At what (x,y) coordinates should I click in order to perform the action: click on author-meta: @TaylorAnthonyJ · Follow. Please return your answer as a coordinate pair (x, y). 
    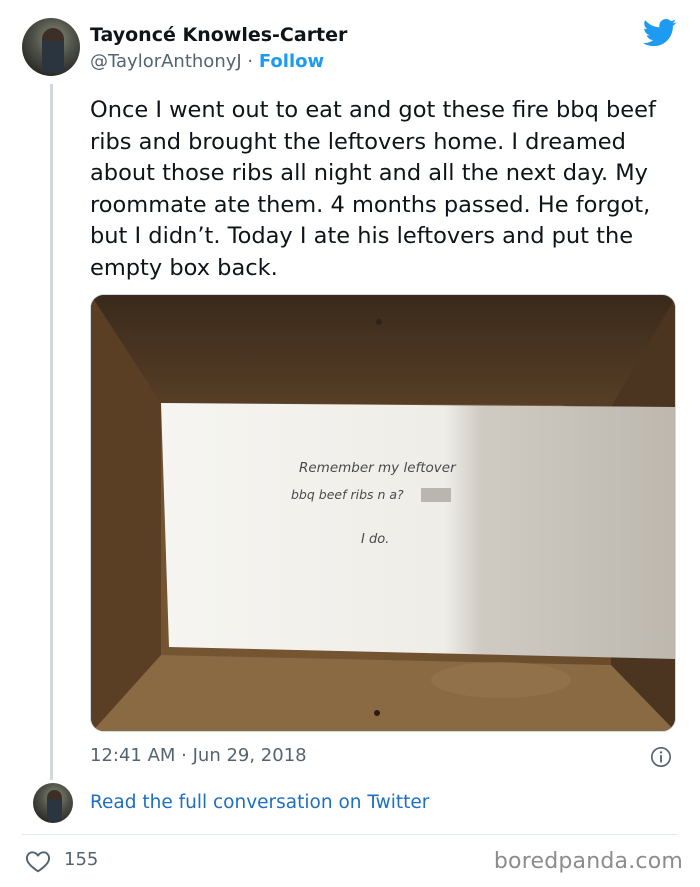
    Looking at the image, I should click on (207, 61).